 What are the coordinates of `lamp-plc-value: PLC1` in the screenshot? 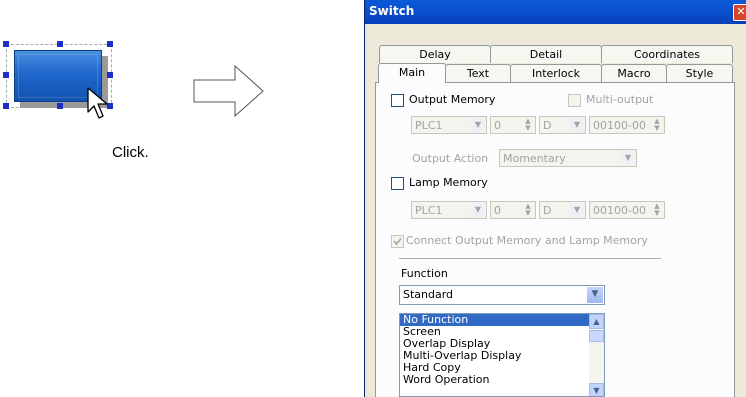 It's located at (429, 210).